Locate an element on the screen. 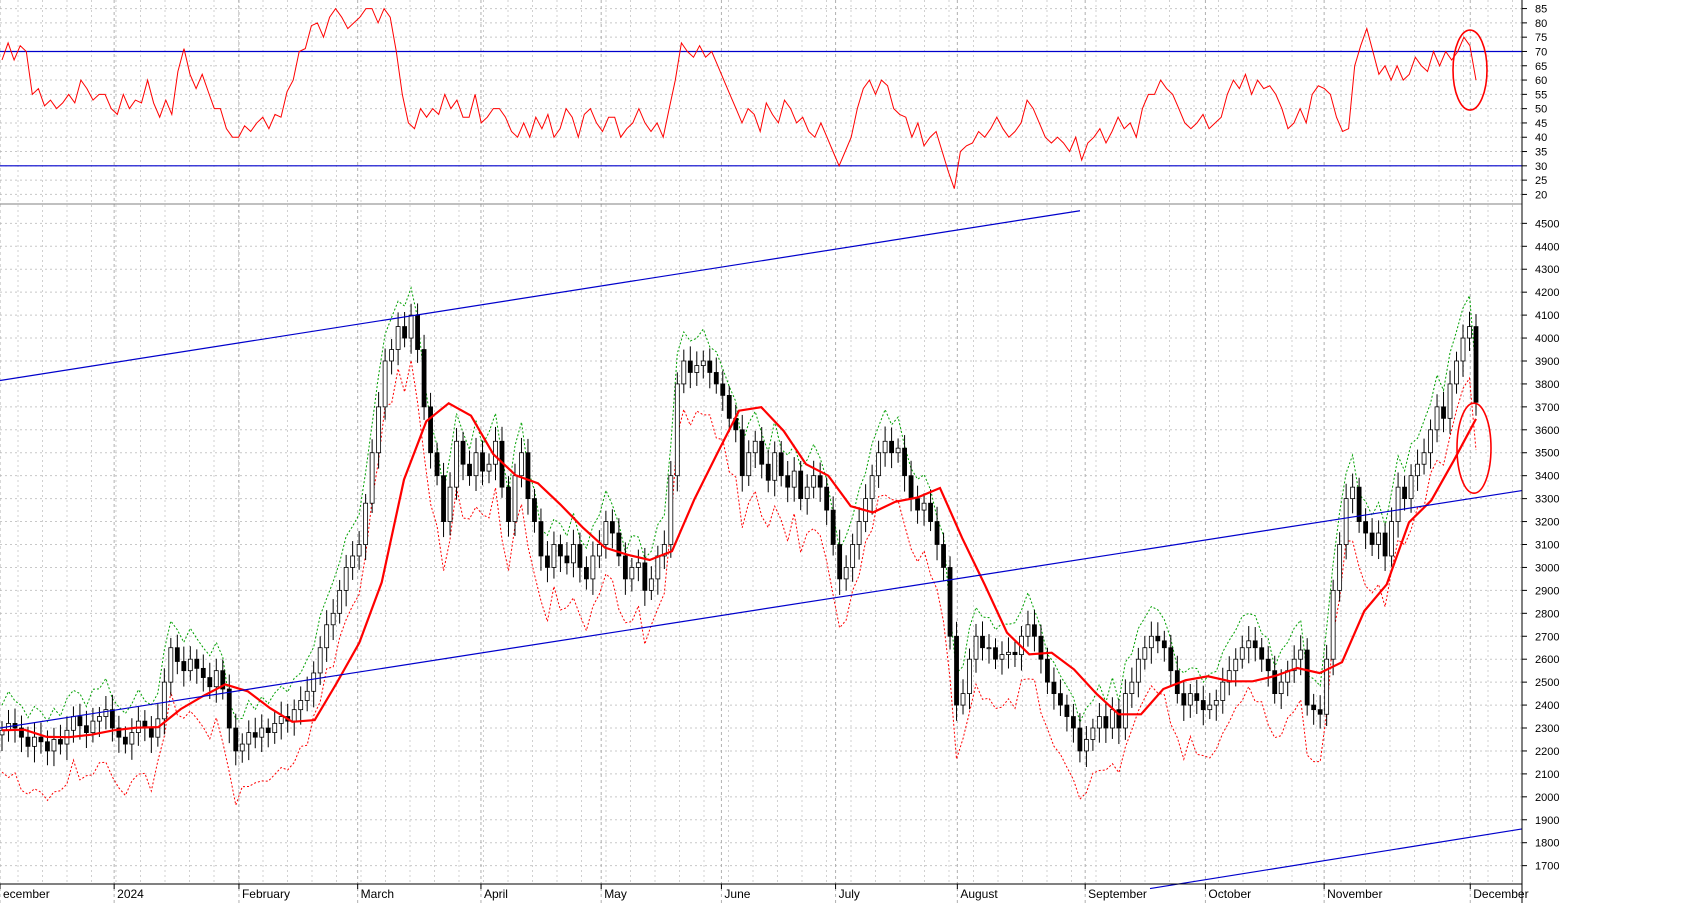  price-tick-label: 4400 is located at coordinates (1547, 247).